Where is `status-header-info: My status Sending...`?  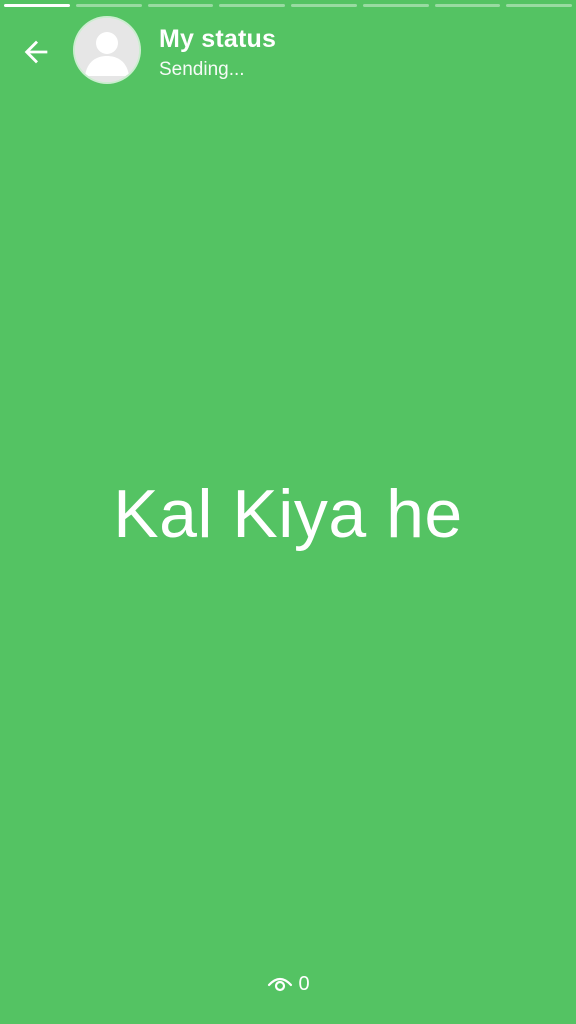 status-header-info: My status Sending... is located at coordinates (217, 53).